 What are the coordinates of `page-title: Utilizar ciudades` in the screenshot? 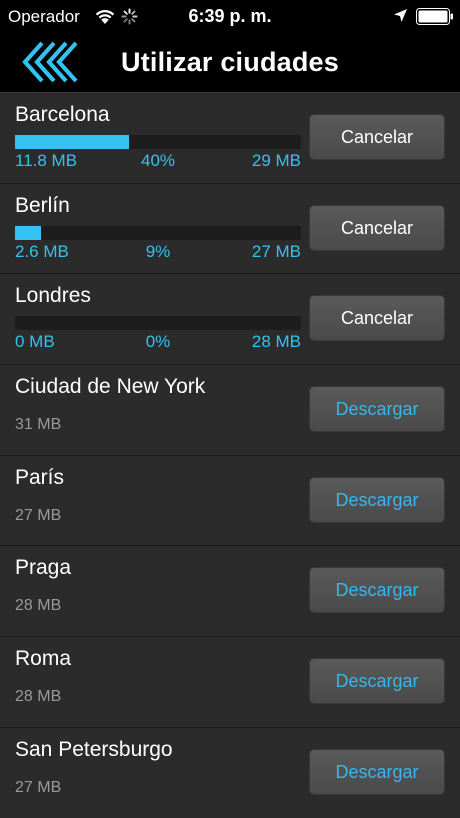 It's located at (230, 62).